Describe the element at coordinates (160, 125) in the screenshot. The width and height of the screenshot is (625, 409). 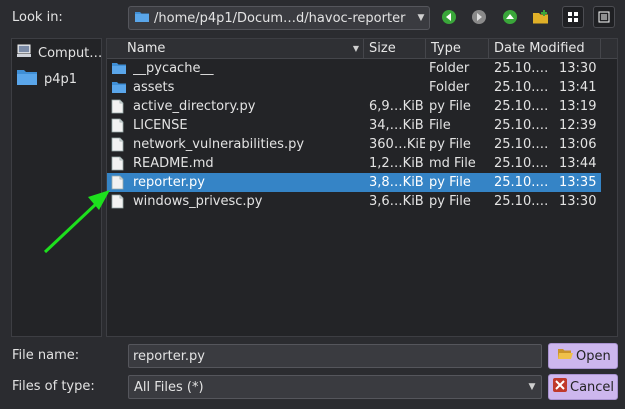
I see `file-name: LICENSE` at that location.